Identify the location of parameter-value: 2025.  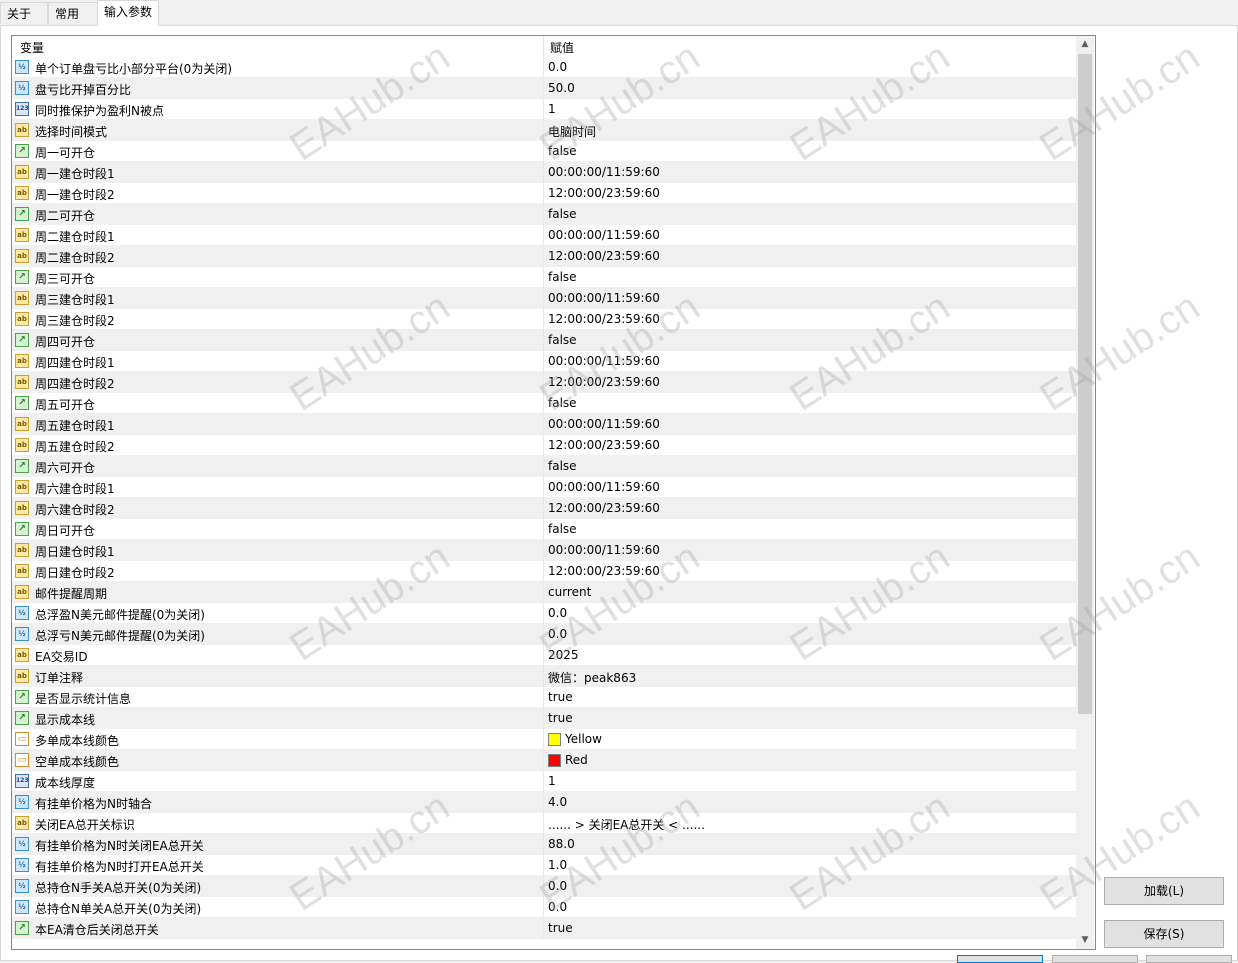
(563, 655).